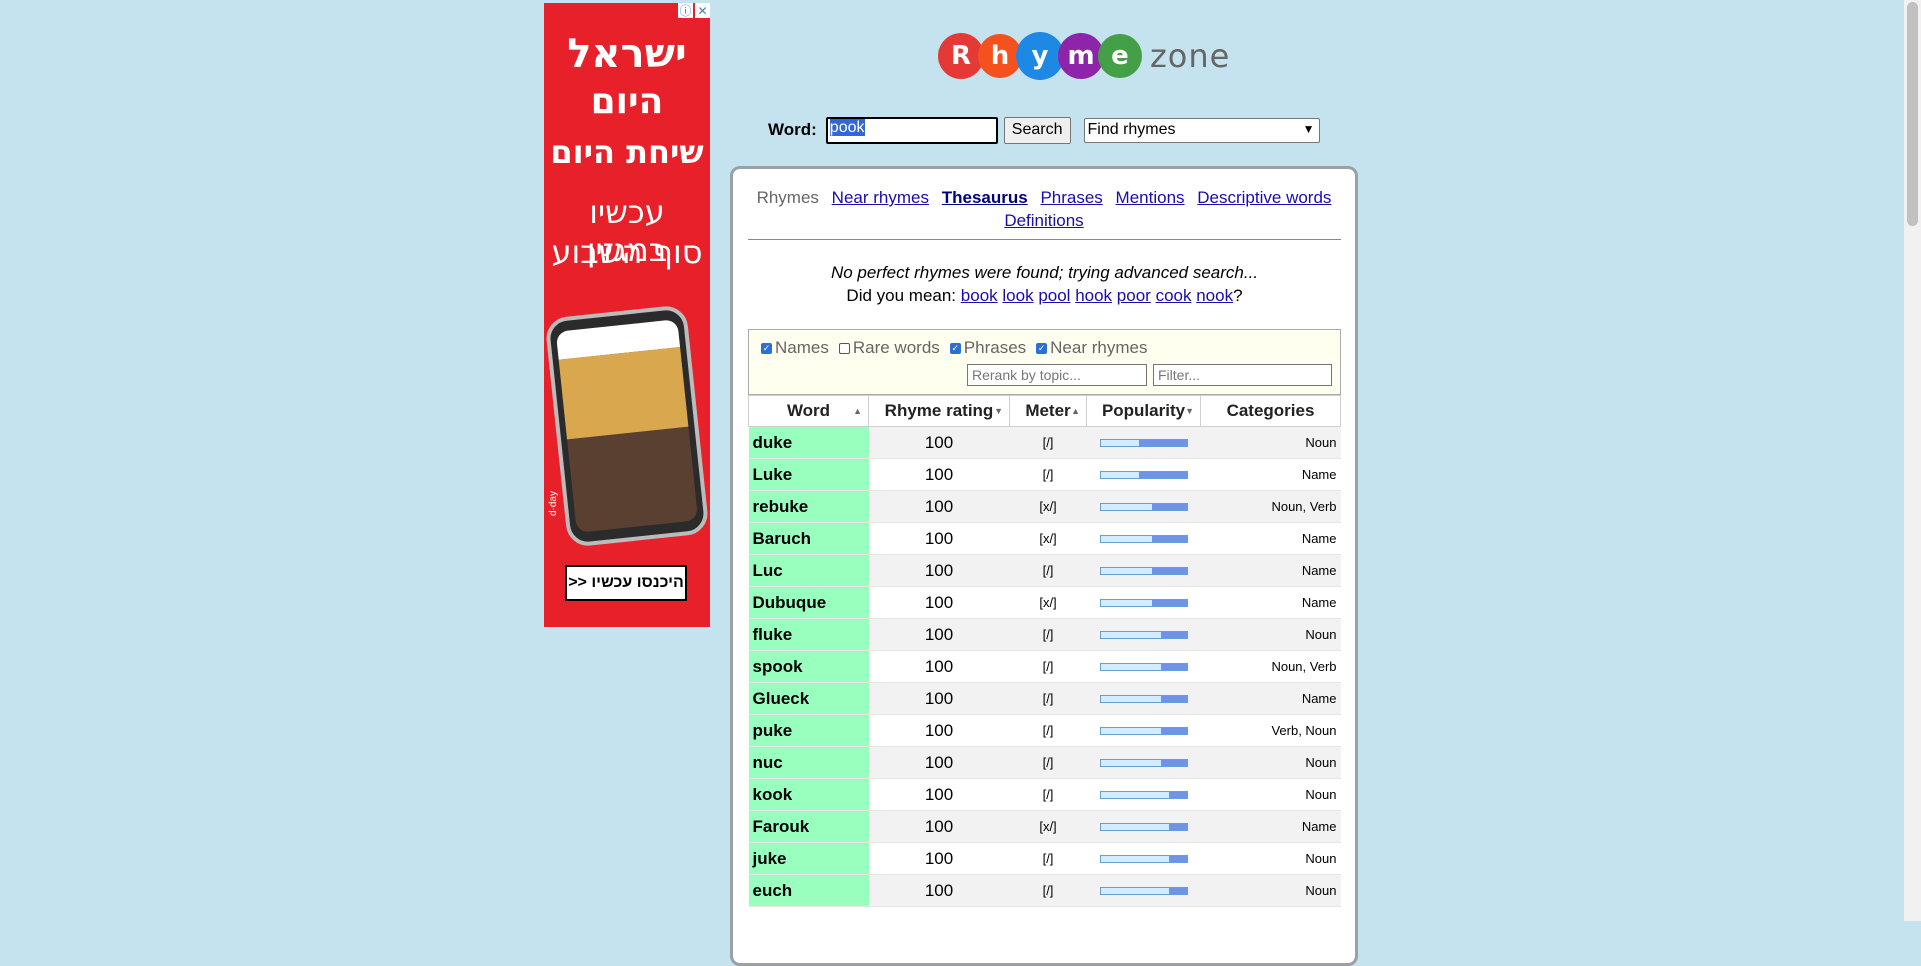  What do you see at coordinates (808, 506) in the screenshot?
I see `word-cell: rebuke` at bounding box center [808, 506].